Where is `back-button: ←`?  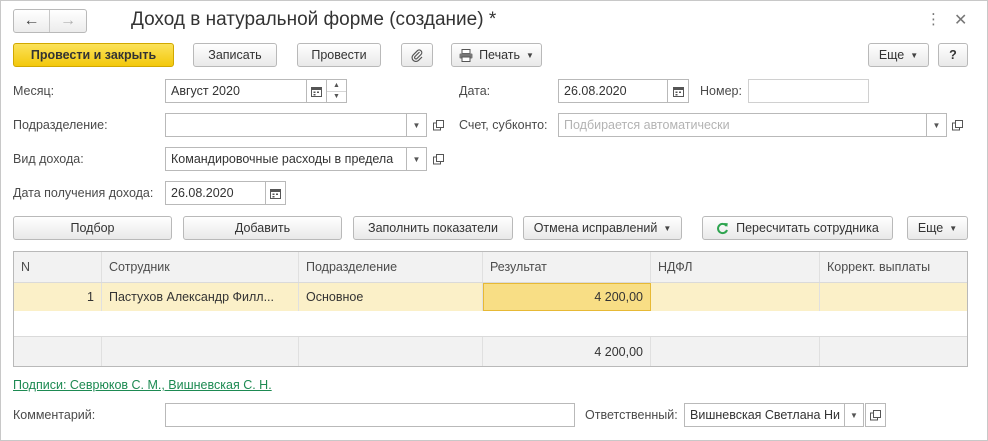 back-button: ← is located at coordinates (32, 21).